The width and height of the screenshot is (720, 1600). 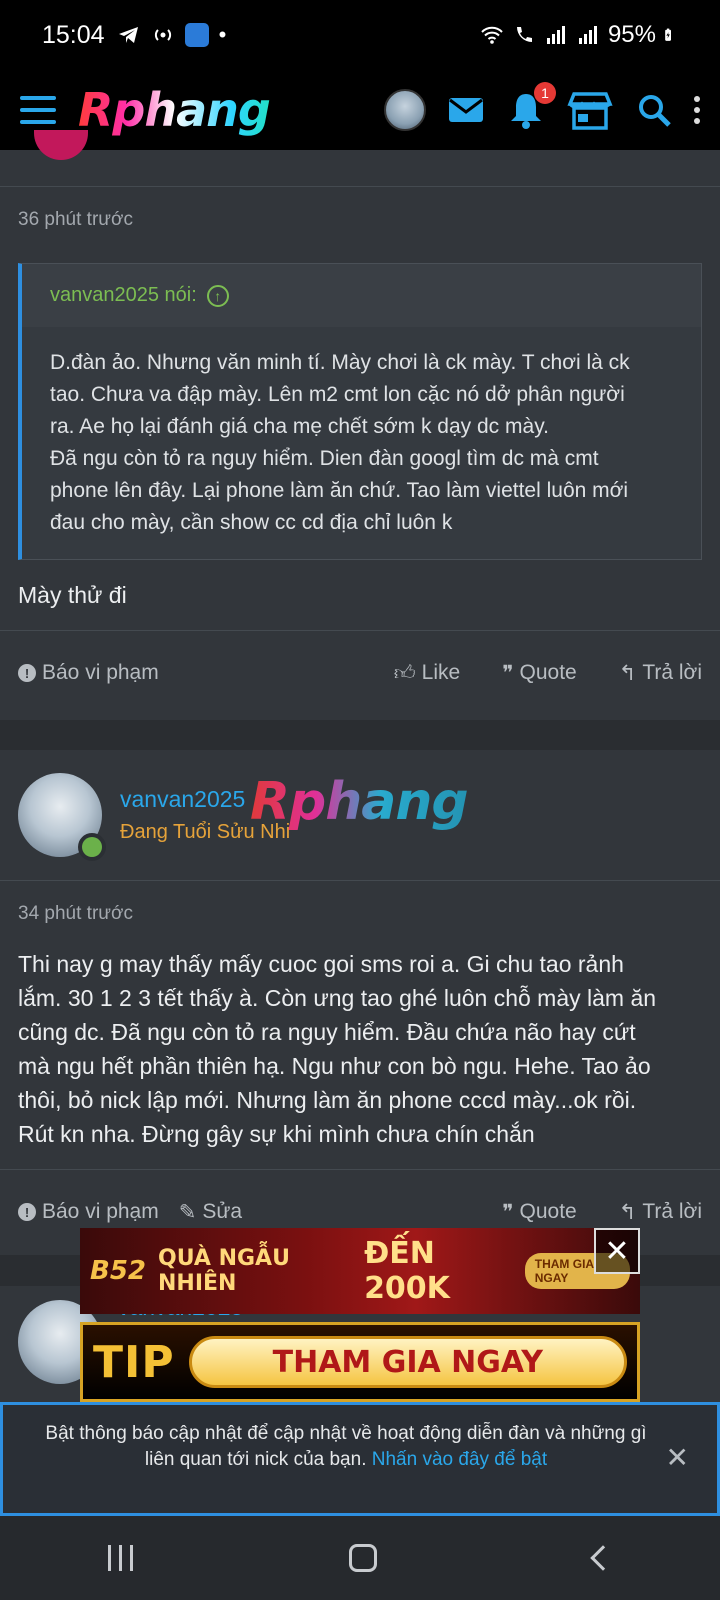 I want to click on menu-icon, so click(x=38, y=110).